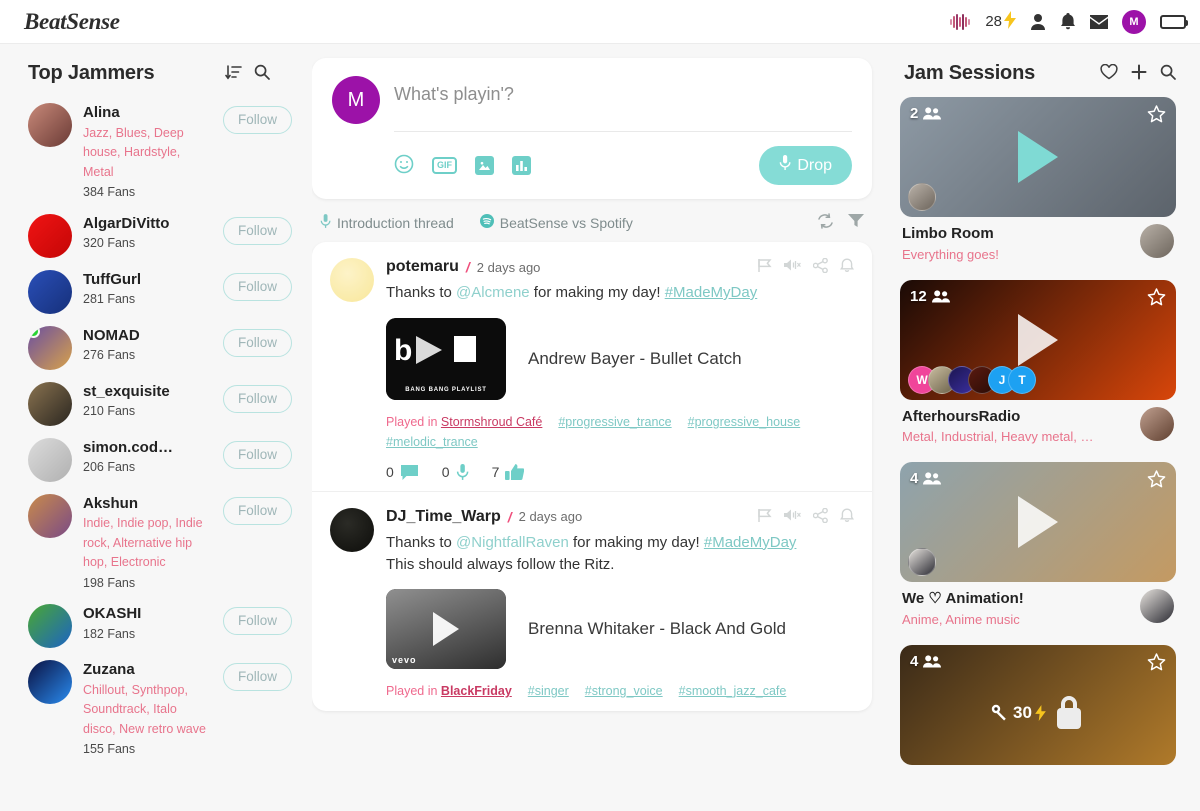 This screenshot has height=811, width=1200. What do you see at coordinates (623, 108) in the screenshot?
I see `composer-input` at bounding box center [623, 108].